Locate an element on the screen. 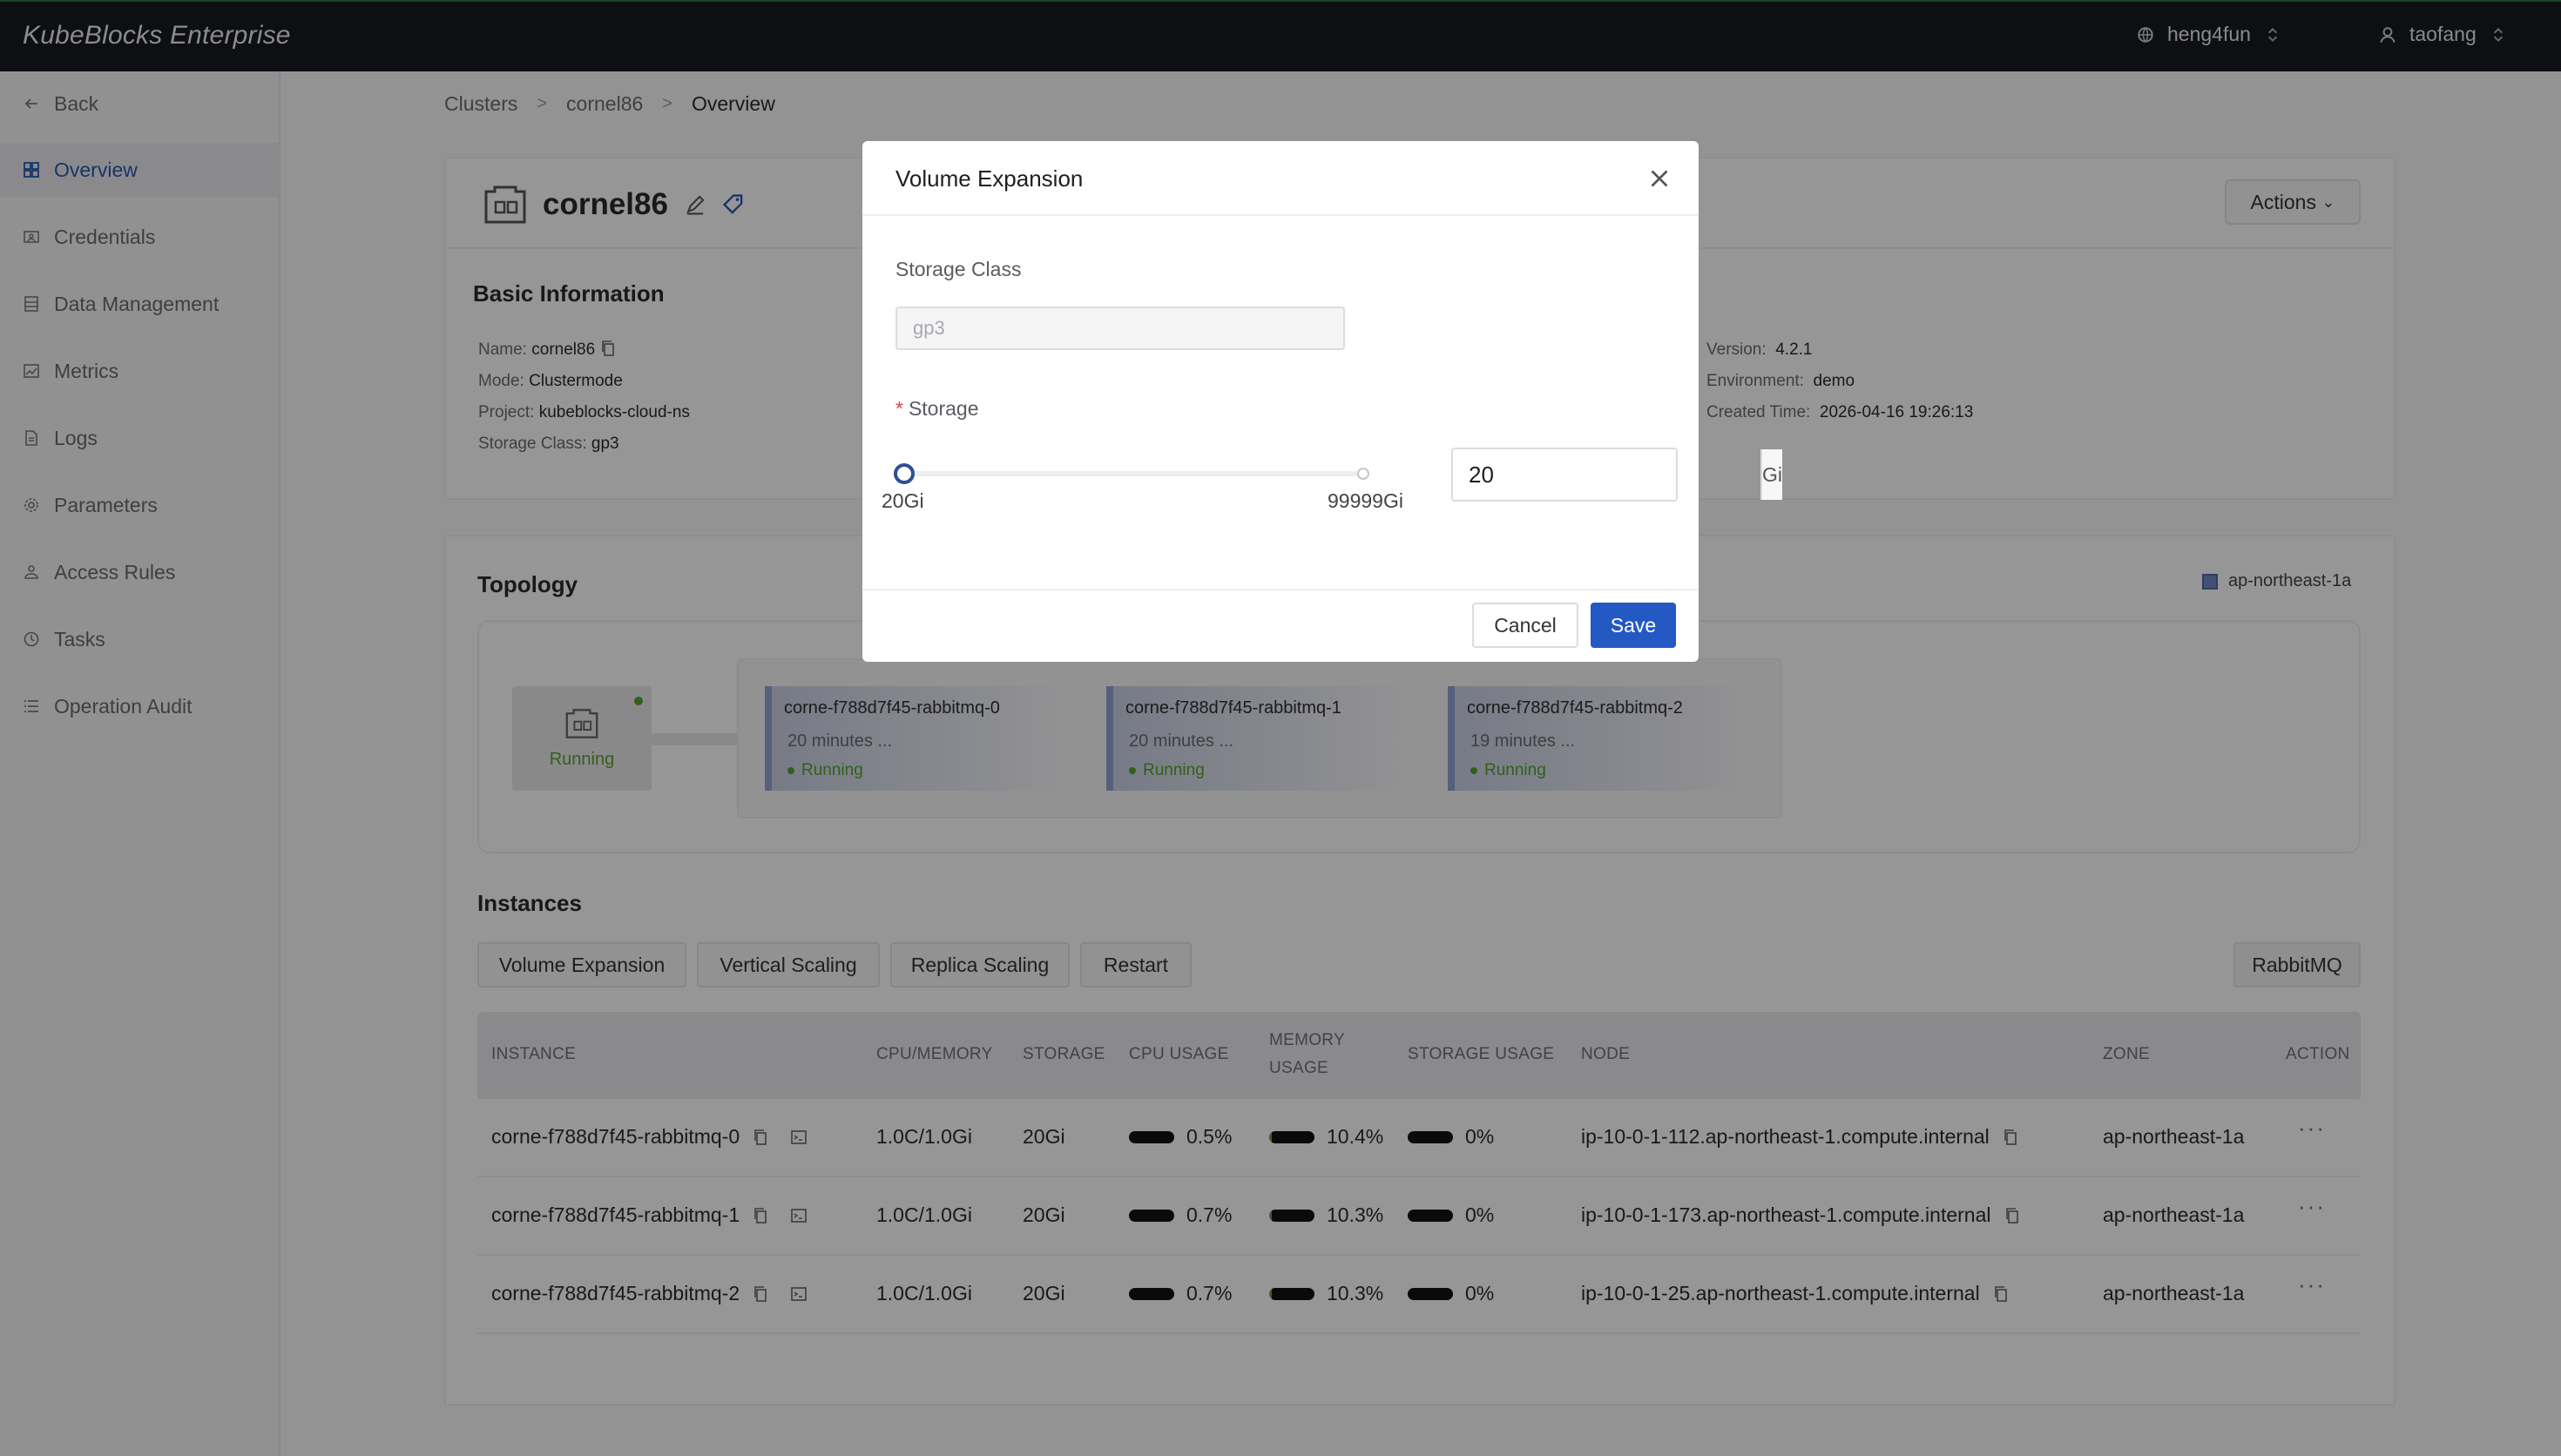  dialog-header: Volume Expansion is located at coordinates (1280, 178).